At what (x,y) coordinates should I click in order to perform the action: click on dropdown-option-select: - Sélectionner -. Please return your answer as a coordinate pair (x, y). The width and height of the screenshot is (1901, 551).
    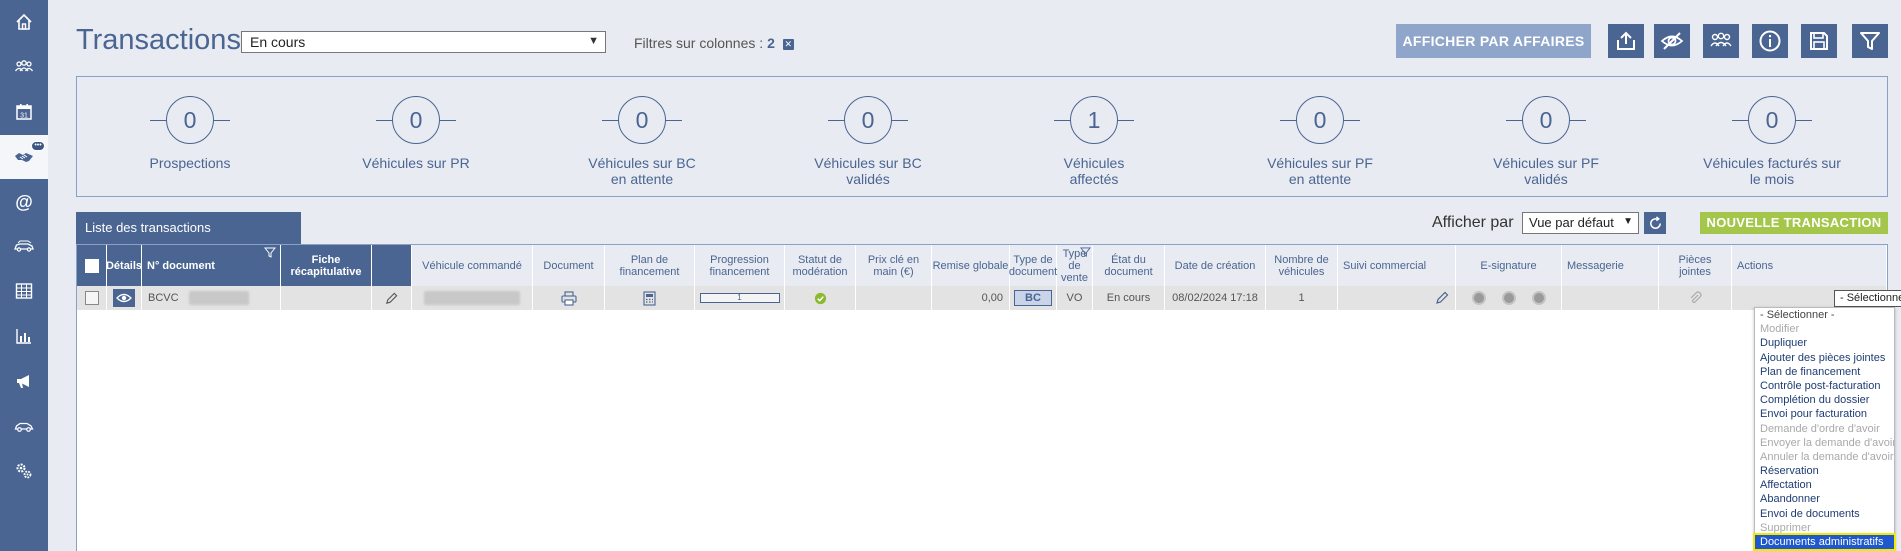
    Looking at the image, I should click on (1824, 315).